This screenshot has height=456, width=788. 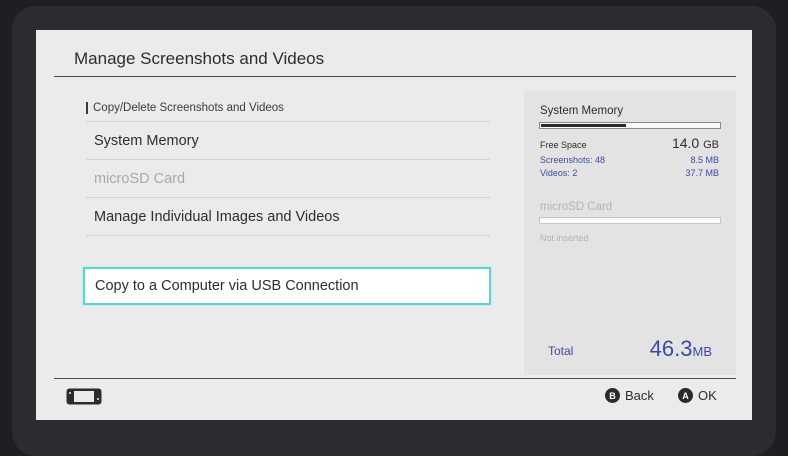 What do you see at coordinates (395, 378) in the screenshot?
I see `footer-divider` at bounding box center [395, 378].